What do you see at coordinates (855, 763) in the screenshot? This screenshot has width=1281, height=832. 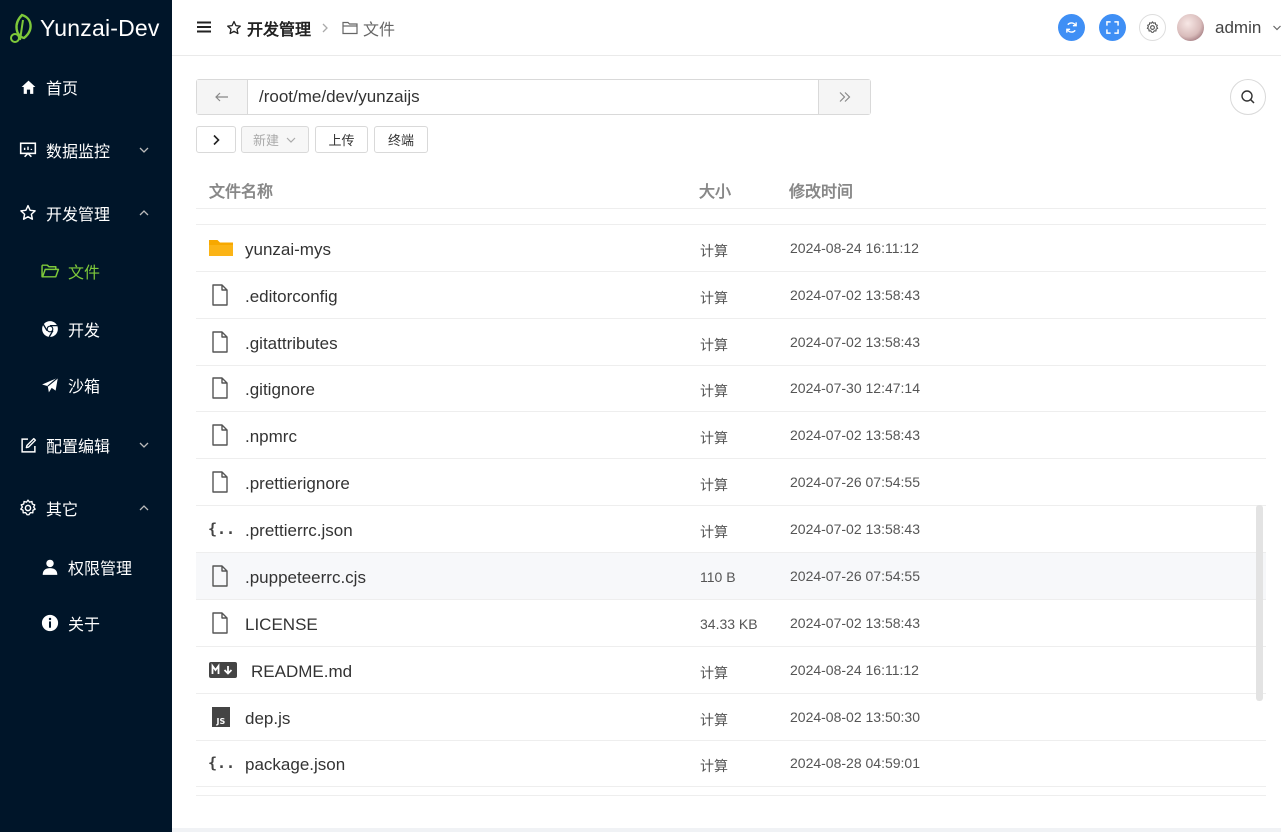 I see `file-time: 2024-08-28 04:59:01` at bounding box center [855, 763].